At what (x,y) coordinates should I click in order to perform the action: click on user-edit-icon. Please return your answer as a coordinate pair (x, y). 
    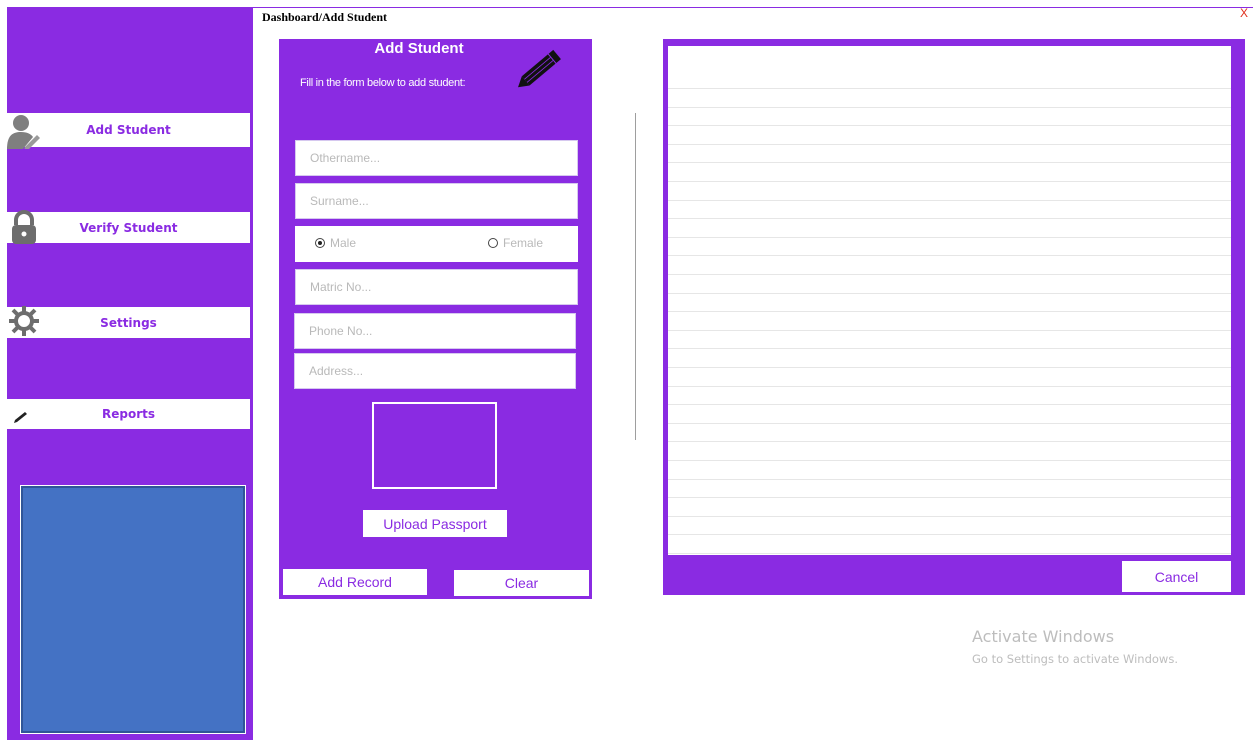
    Looking at the image, I should click on (23, 132).